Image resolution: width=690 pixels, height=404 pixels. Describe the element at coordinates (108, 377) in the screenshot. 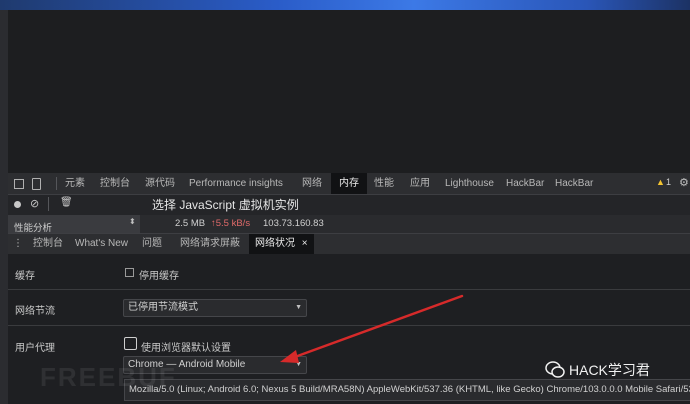

I see `freebuf-watermark: FREEBUF` at that location.